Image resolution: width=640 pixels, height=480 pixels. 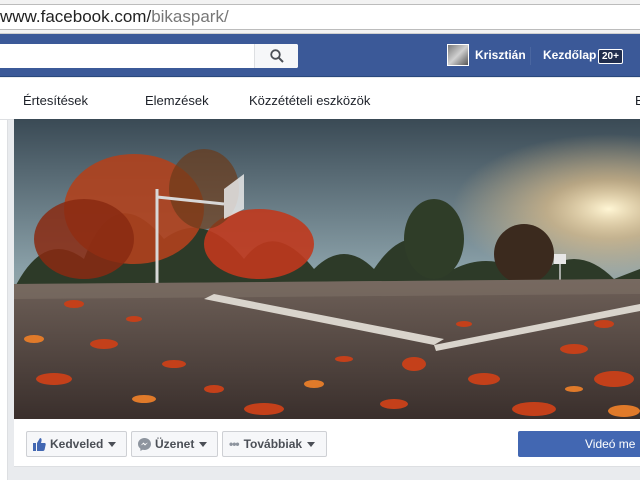 What do you see at coordinates (309, 100) in the screenshot?
I see `tab-publishing-tools: Közzétételi eszközök` at bounding box center [309, 100].